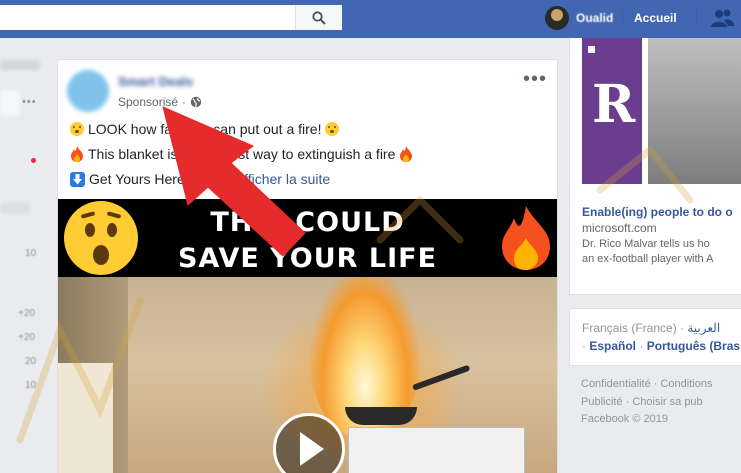  I want to click on post-text: LOOK how fast you can put out a fire!, so click(205, 129).